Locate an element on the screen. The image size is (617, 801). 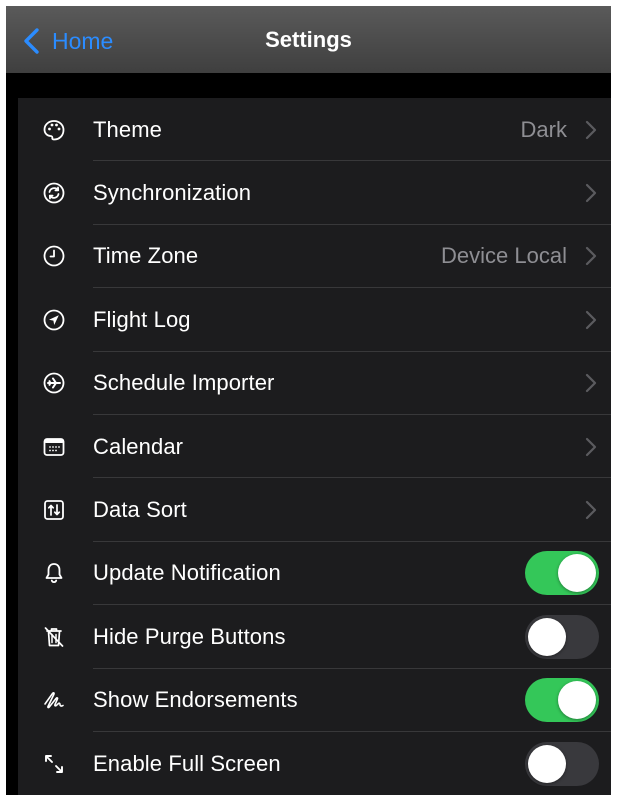
row-enable-full-screen: Enable Full Screen is located at coordinates (314, 763).